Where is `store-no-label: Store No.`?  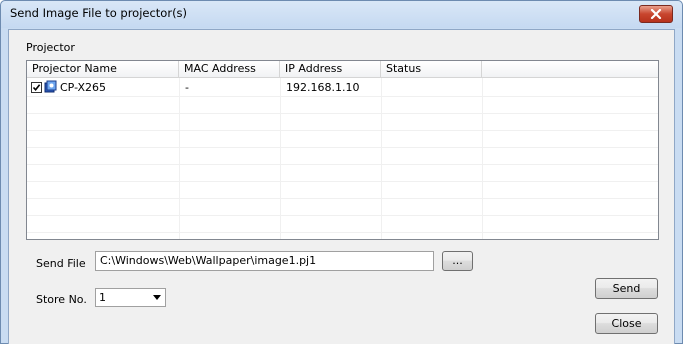
store-no-label: Store No. is located at coordinates (61, 299).